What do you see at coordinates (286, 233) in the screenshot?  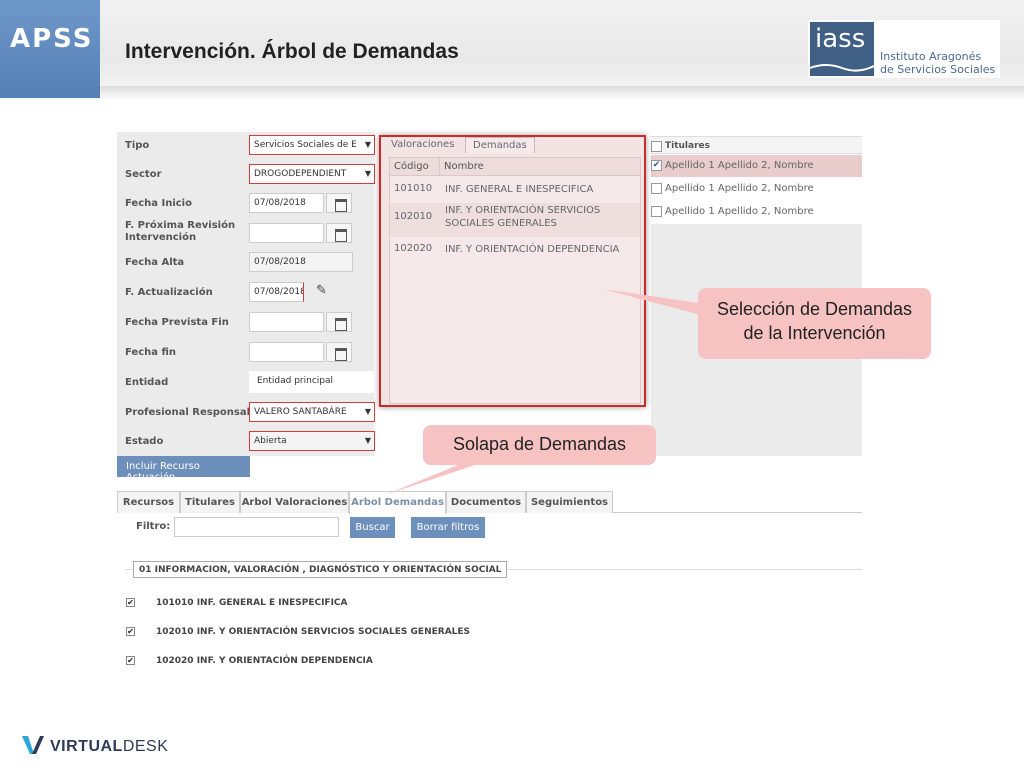 I see `f-proxima-input` at bounding box center [286, 233].